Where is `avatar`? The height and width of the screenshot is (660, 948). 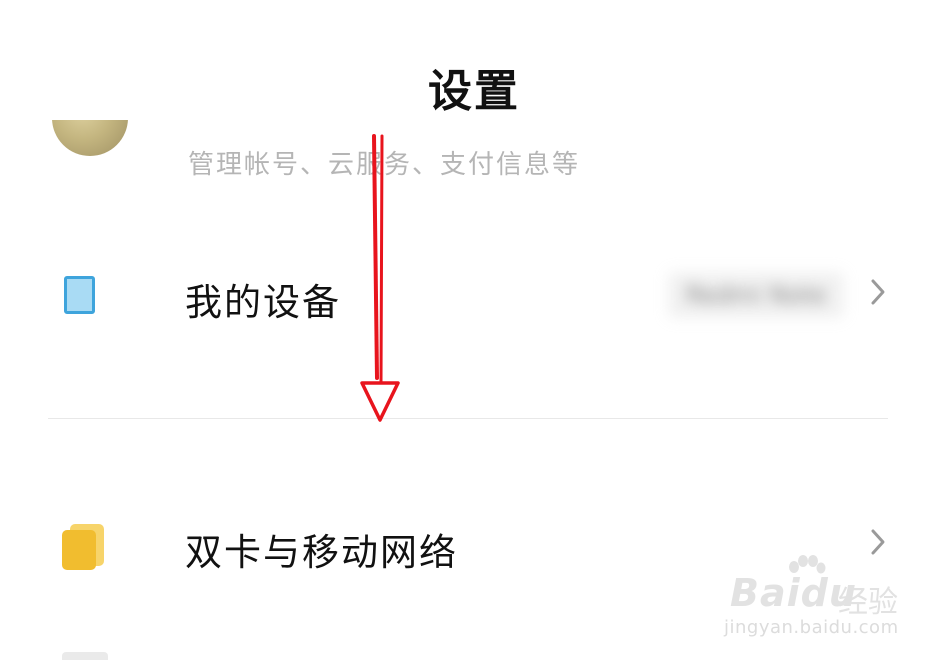 avatar is located at coordinates (90, 138).